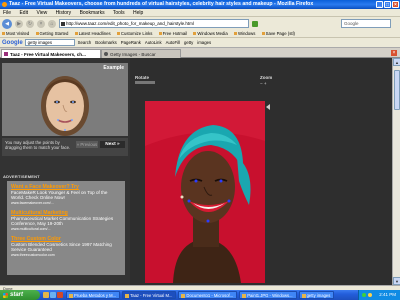 The image size is (400, 300). I want to click on google-search-button: Search, so click(85, 42).